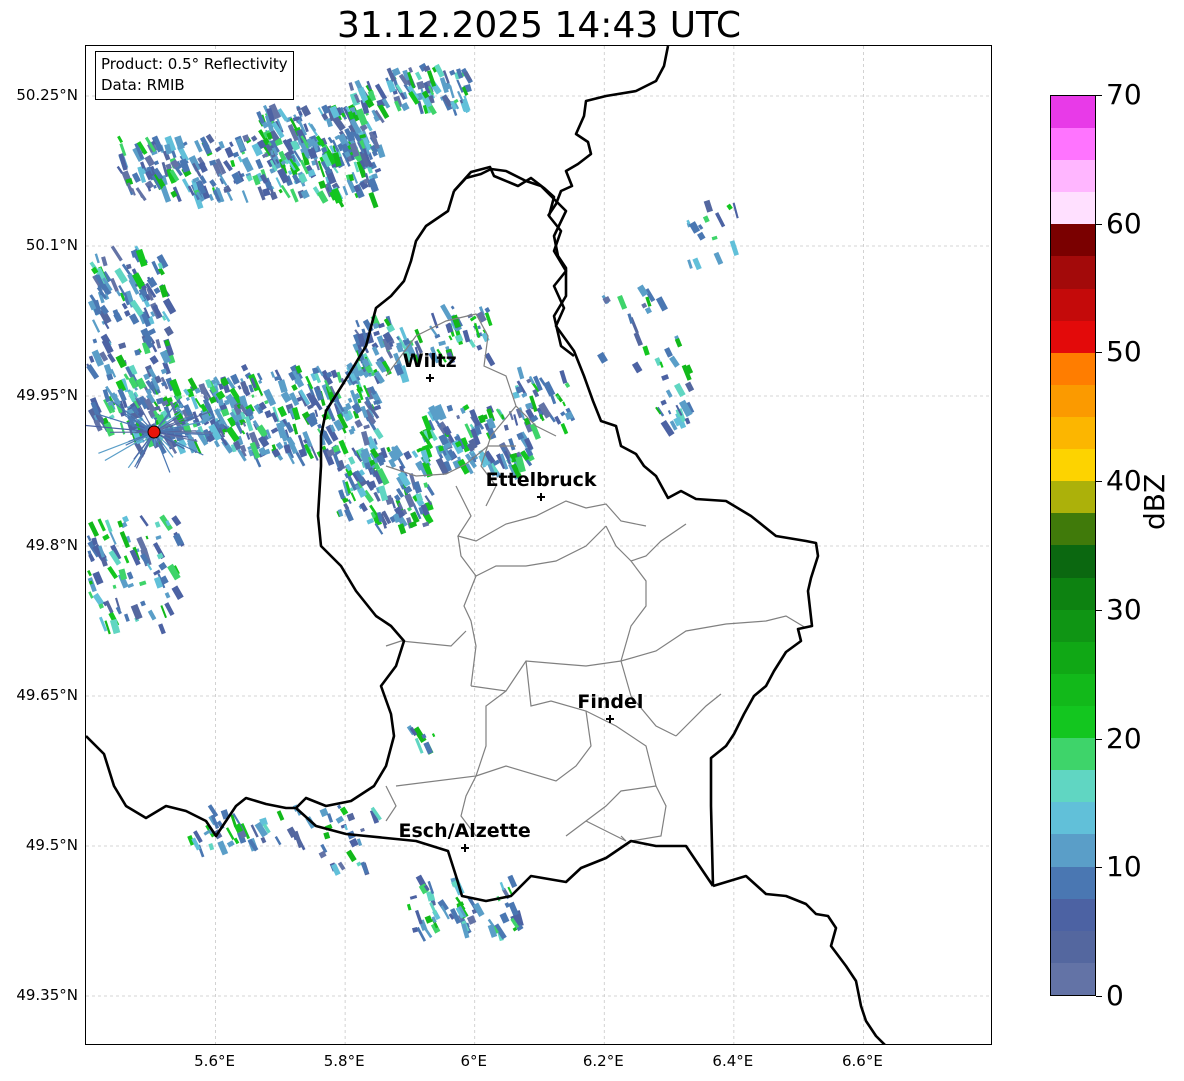 This screenshot has width=1184, height=1081. I want to click on lat-tick-label: 50.25°N, so click(47, 95).